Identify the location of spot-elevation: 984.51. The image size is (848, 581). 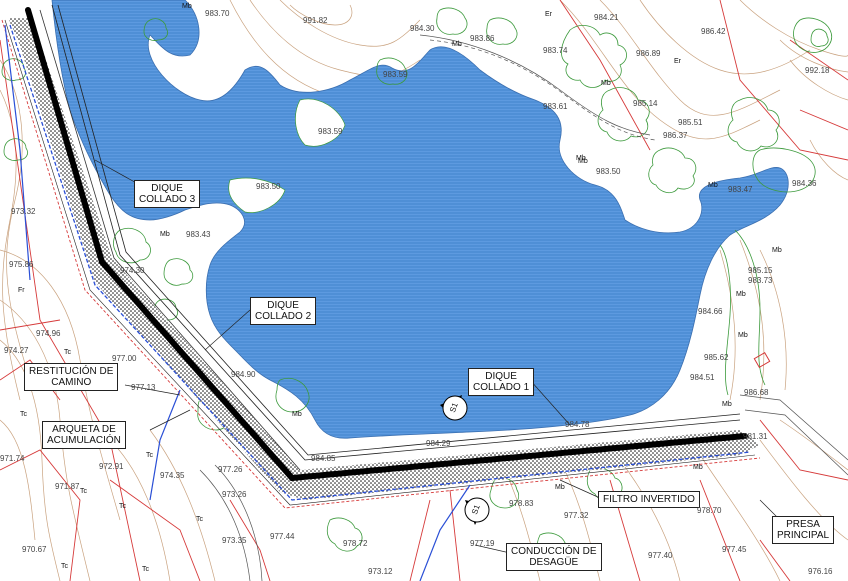
(702, 377).